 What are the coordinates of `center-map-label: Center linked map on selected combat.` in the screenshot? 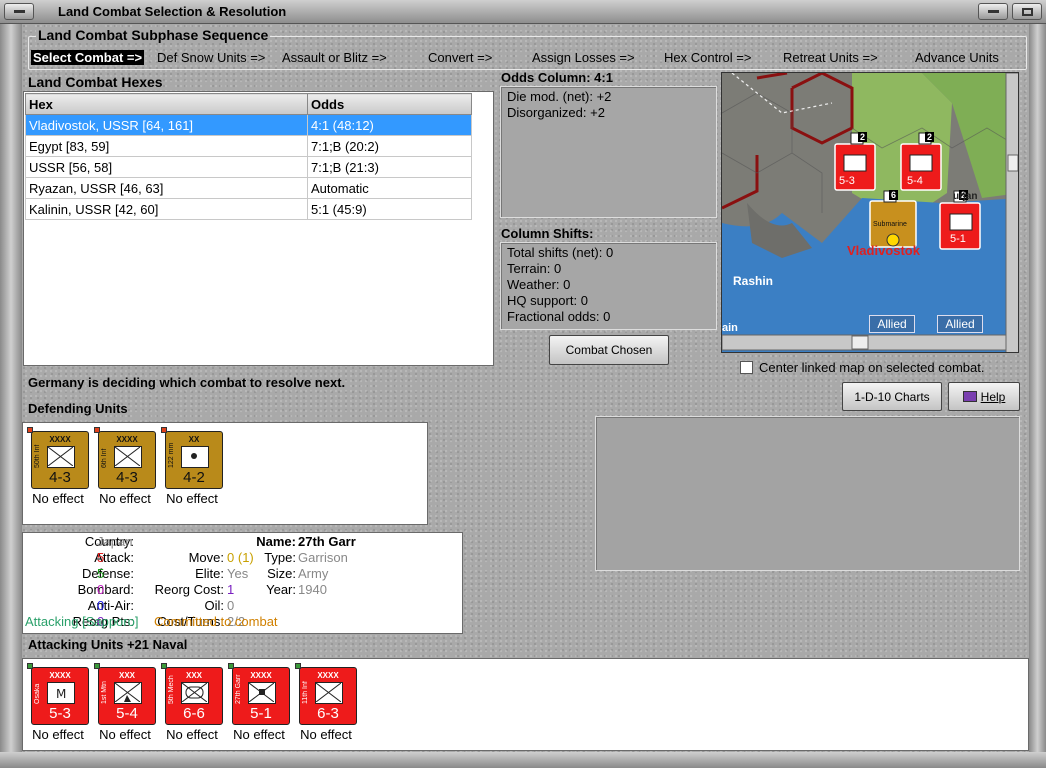 It's located at (872, 367).